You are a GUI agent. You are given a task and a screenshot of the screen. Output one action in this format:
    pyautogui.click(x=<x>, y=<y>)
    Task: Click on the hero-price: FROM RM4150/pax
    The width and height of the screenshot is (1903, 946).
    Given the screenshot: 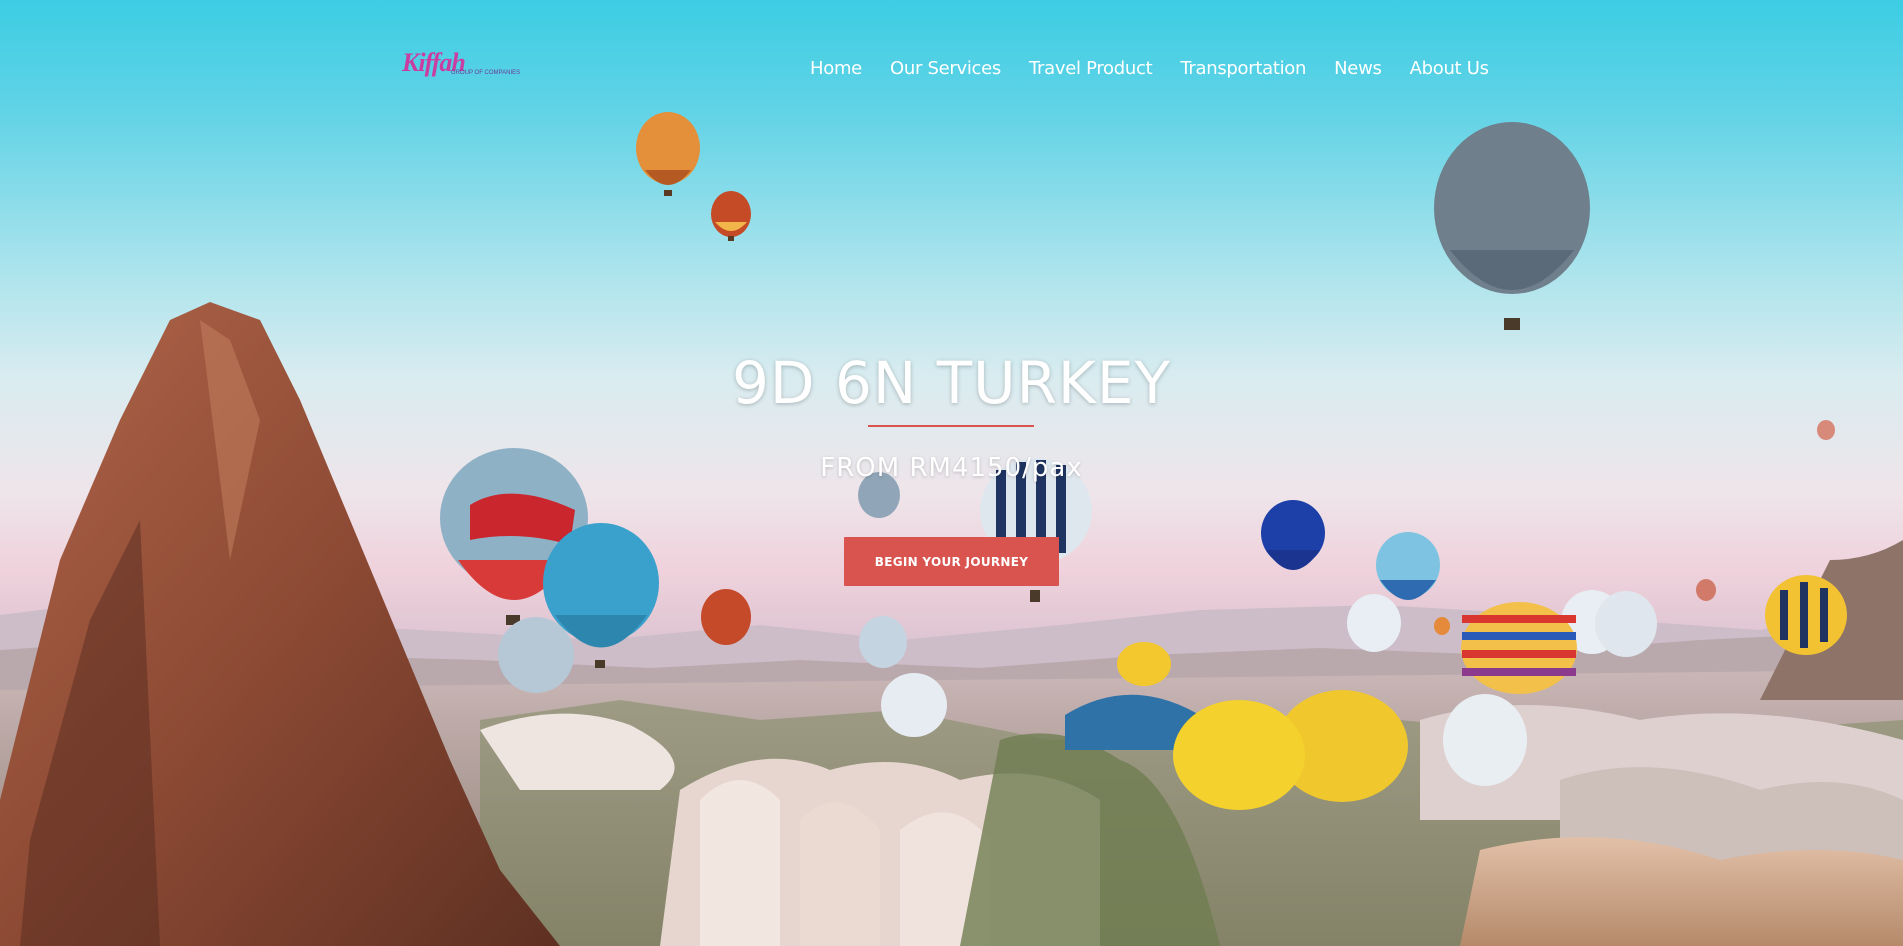 What is the action you would take?
    pyautogui.click(x=951, y=468)
    